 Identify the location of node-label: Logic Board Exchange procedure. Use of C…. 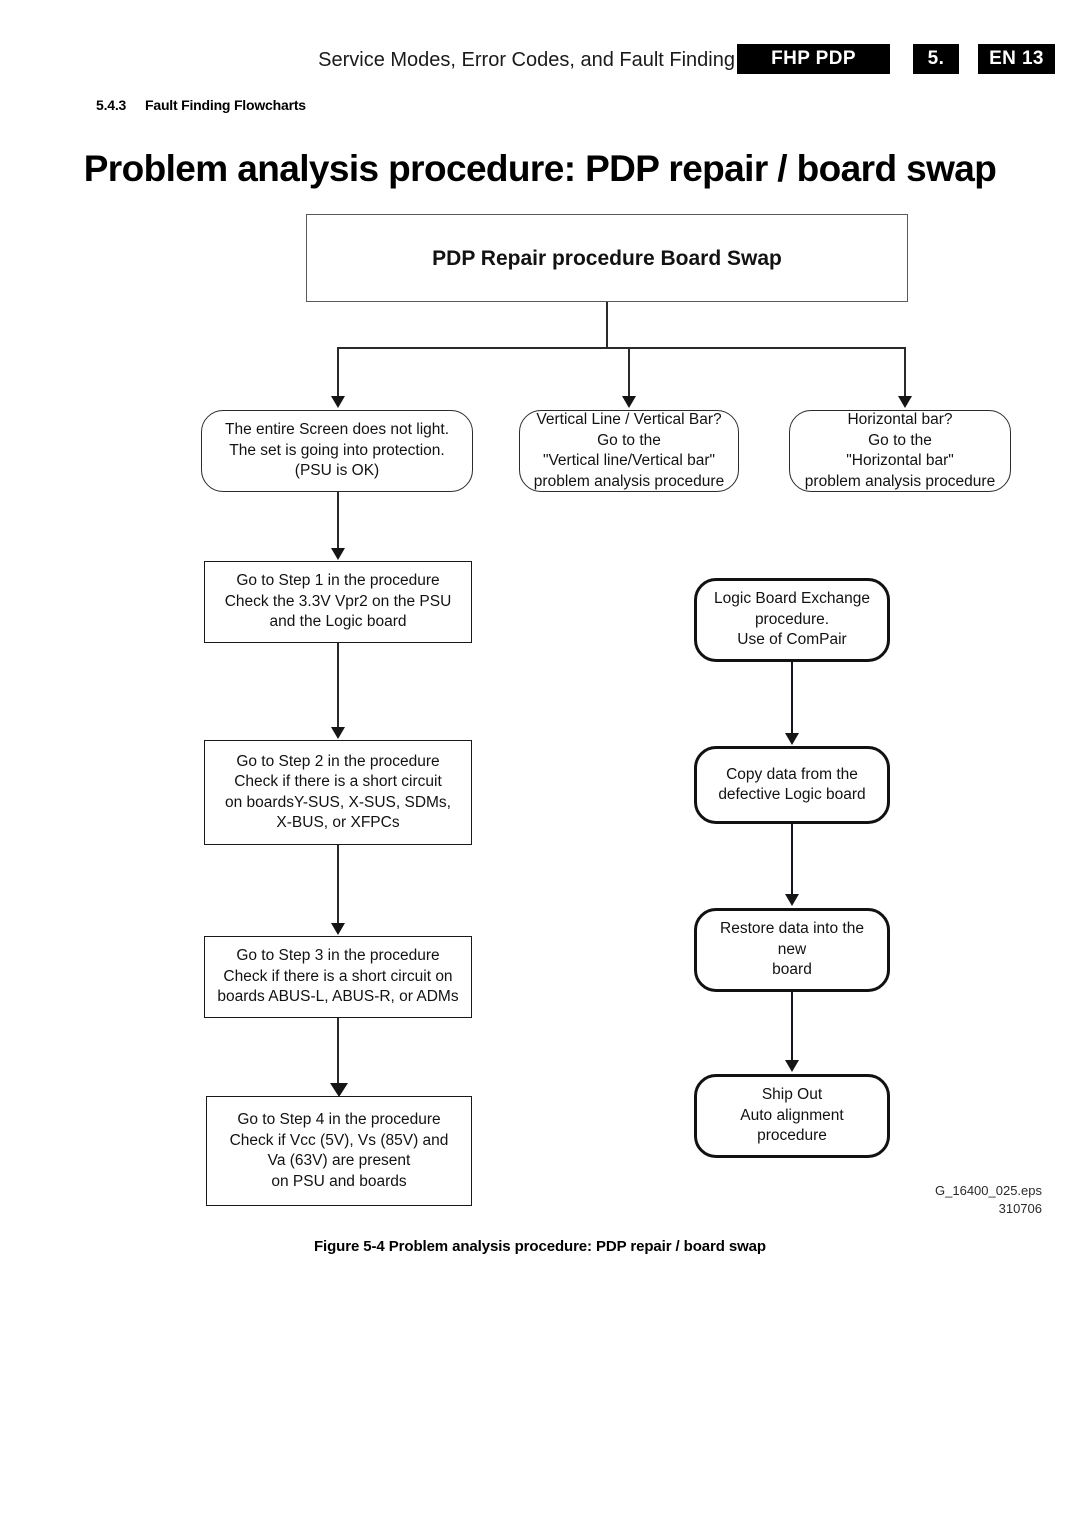
(792, 619).